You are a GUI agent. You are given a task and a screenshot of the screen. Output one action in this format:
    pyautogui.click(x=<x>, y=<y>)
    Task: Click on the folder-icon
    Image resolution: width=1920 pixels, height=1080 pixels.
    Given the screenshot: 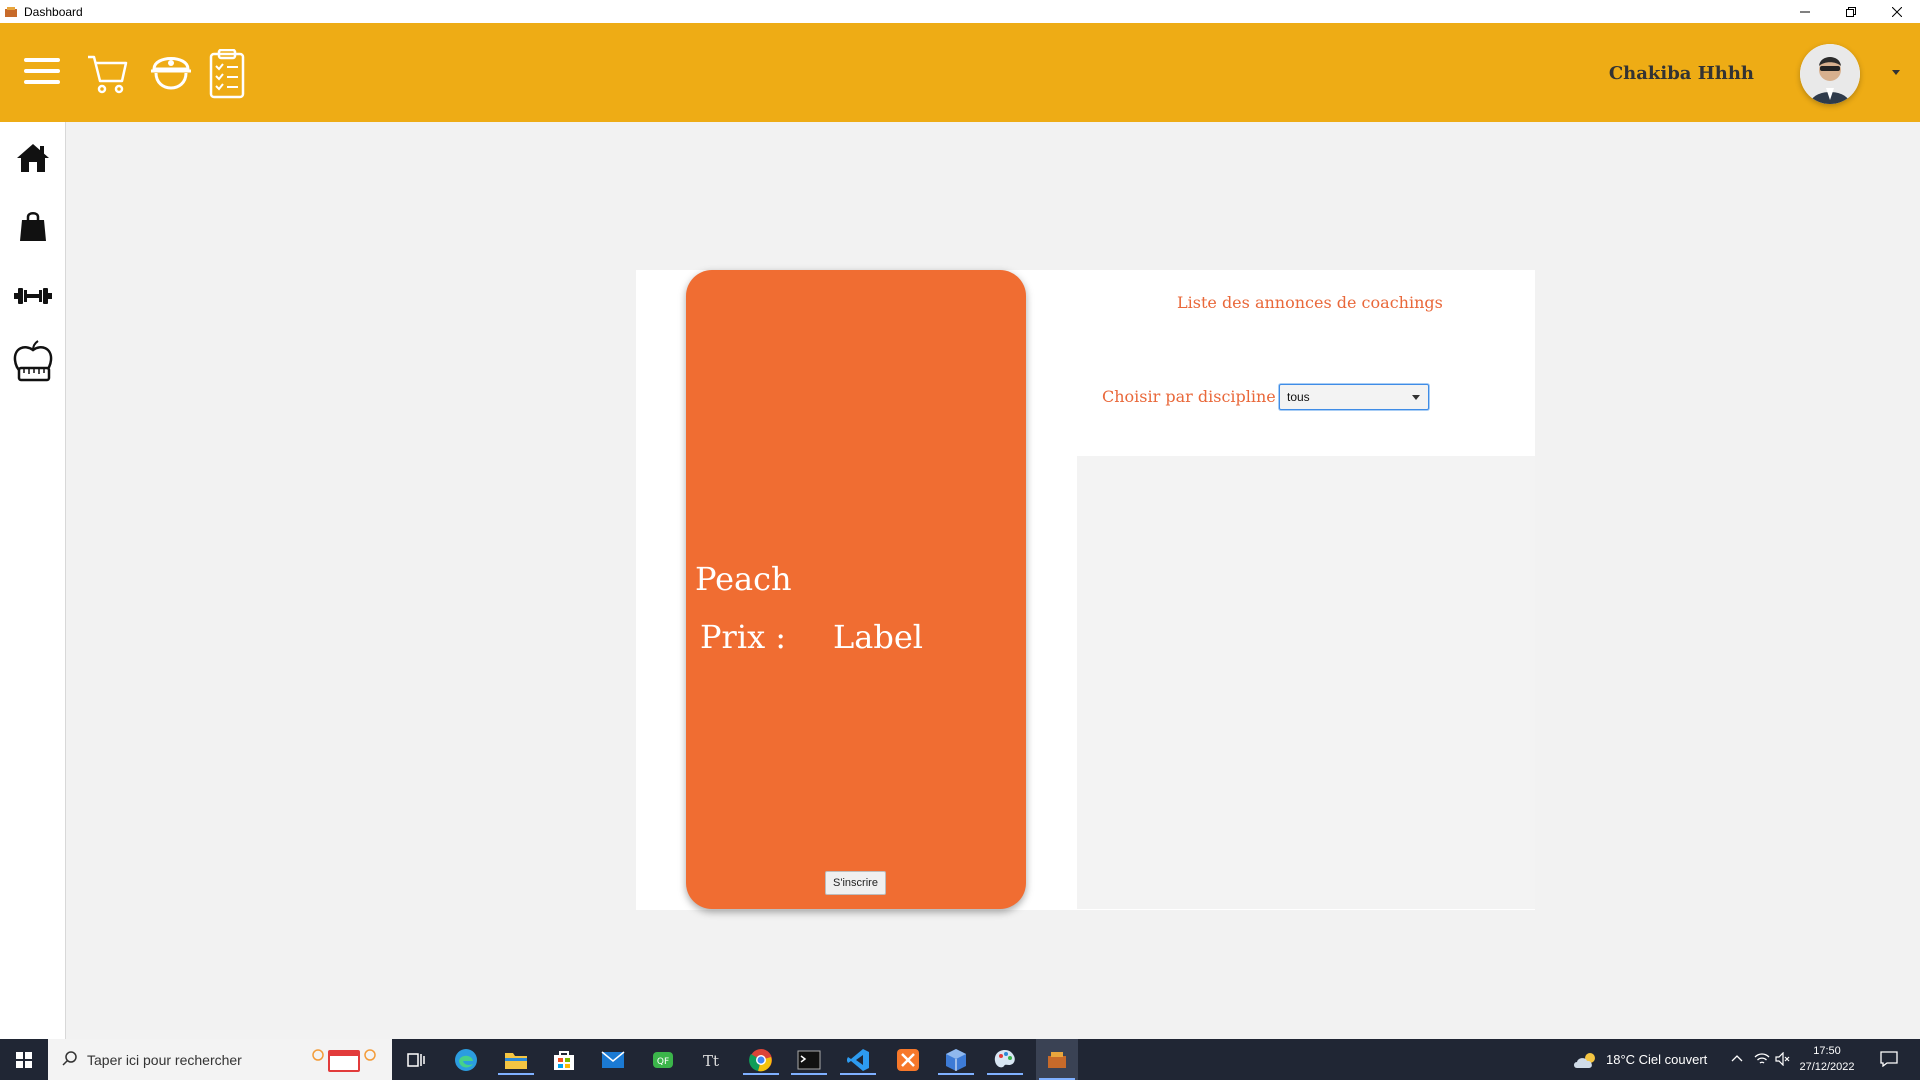 What is the action you would take?
    pyautogui.click(x=516, y=1061)
    